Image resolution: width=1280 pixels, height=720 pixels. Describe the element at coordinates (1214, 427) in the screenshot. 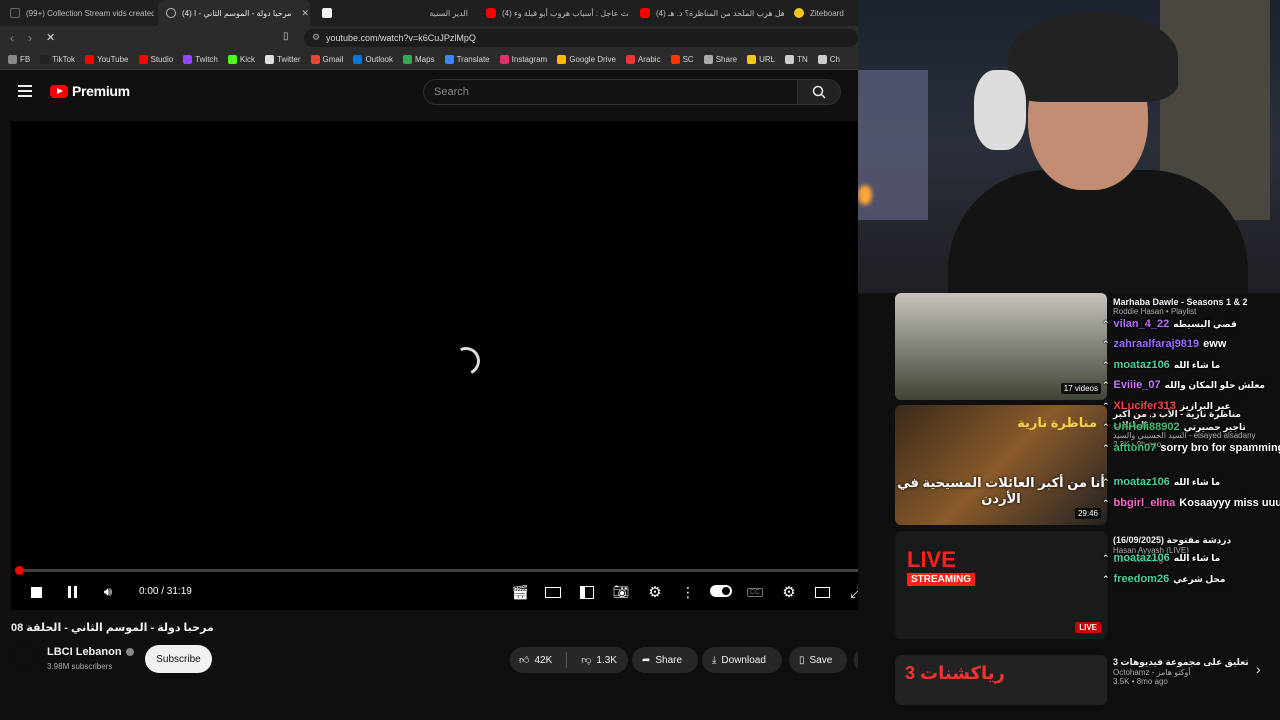

I see `chat-text: تاجير حصيرتي` at that location.